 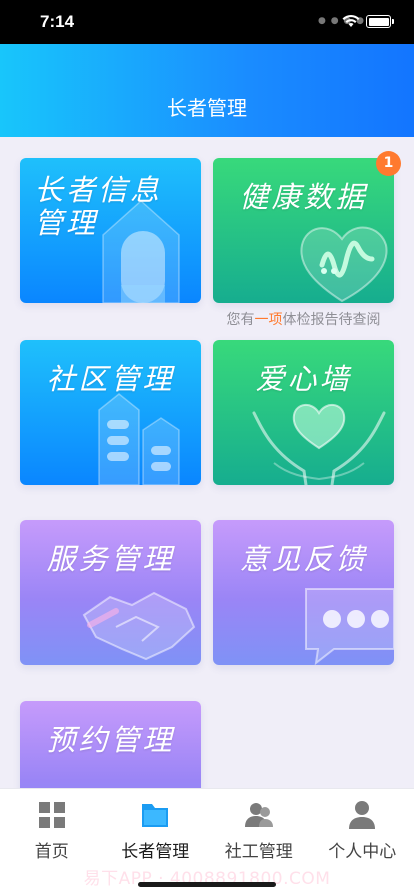 I want to click on tab-label: 长者管理, so click(x=155, y=852).